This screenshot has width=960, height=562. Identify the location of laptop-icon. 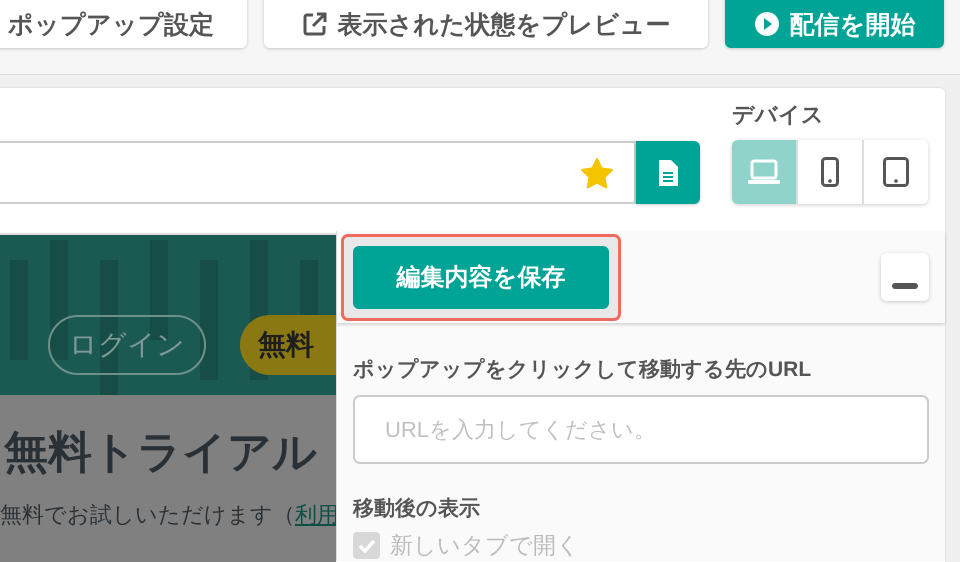
(764, 172).